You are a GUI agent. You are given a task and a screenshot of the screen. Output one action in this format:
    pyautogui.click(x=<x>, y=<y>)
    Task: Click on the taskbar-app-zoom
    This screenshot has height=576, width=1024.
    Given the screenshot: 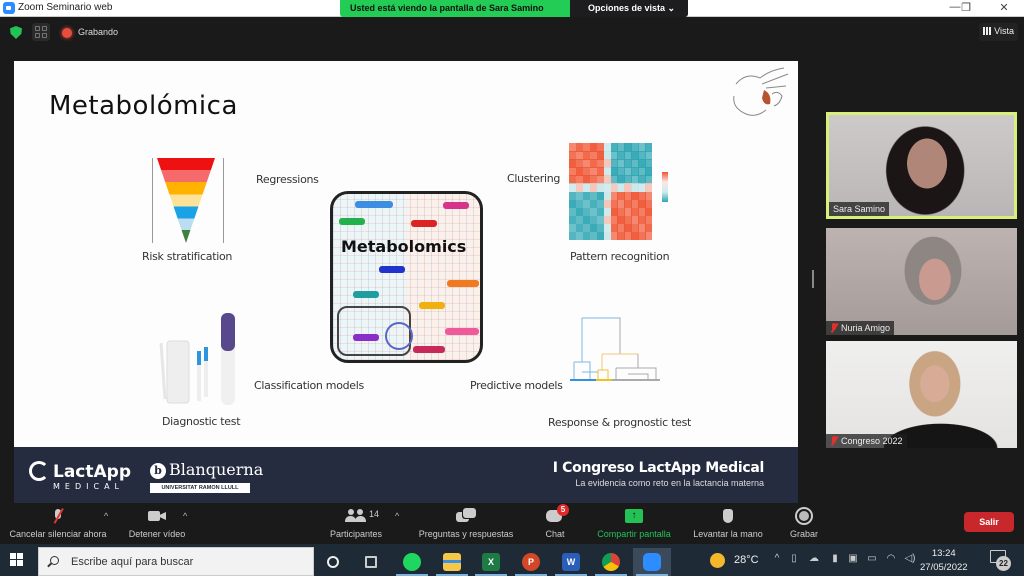 What is the action you would take?
    pyautogui.click(x=652, y=562)
    